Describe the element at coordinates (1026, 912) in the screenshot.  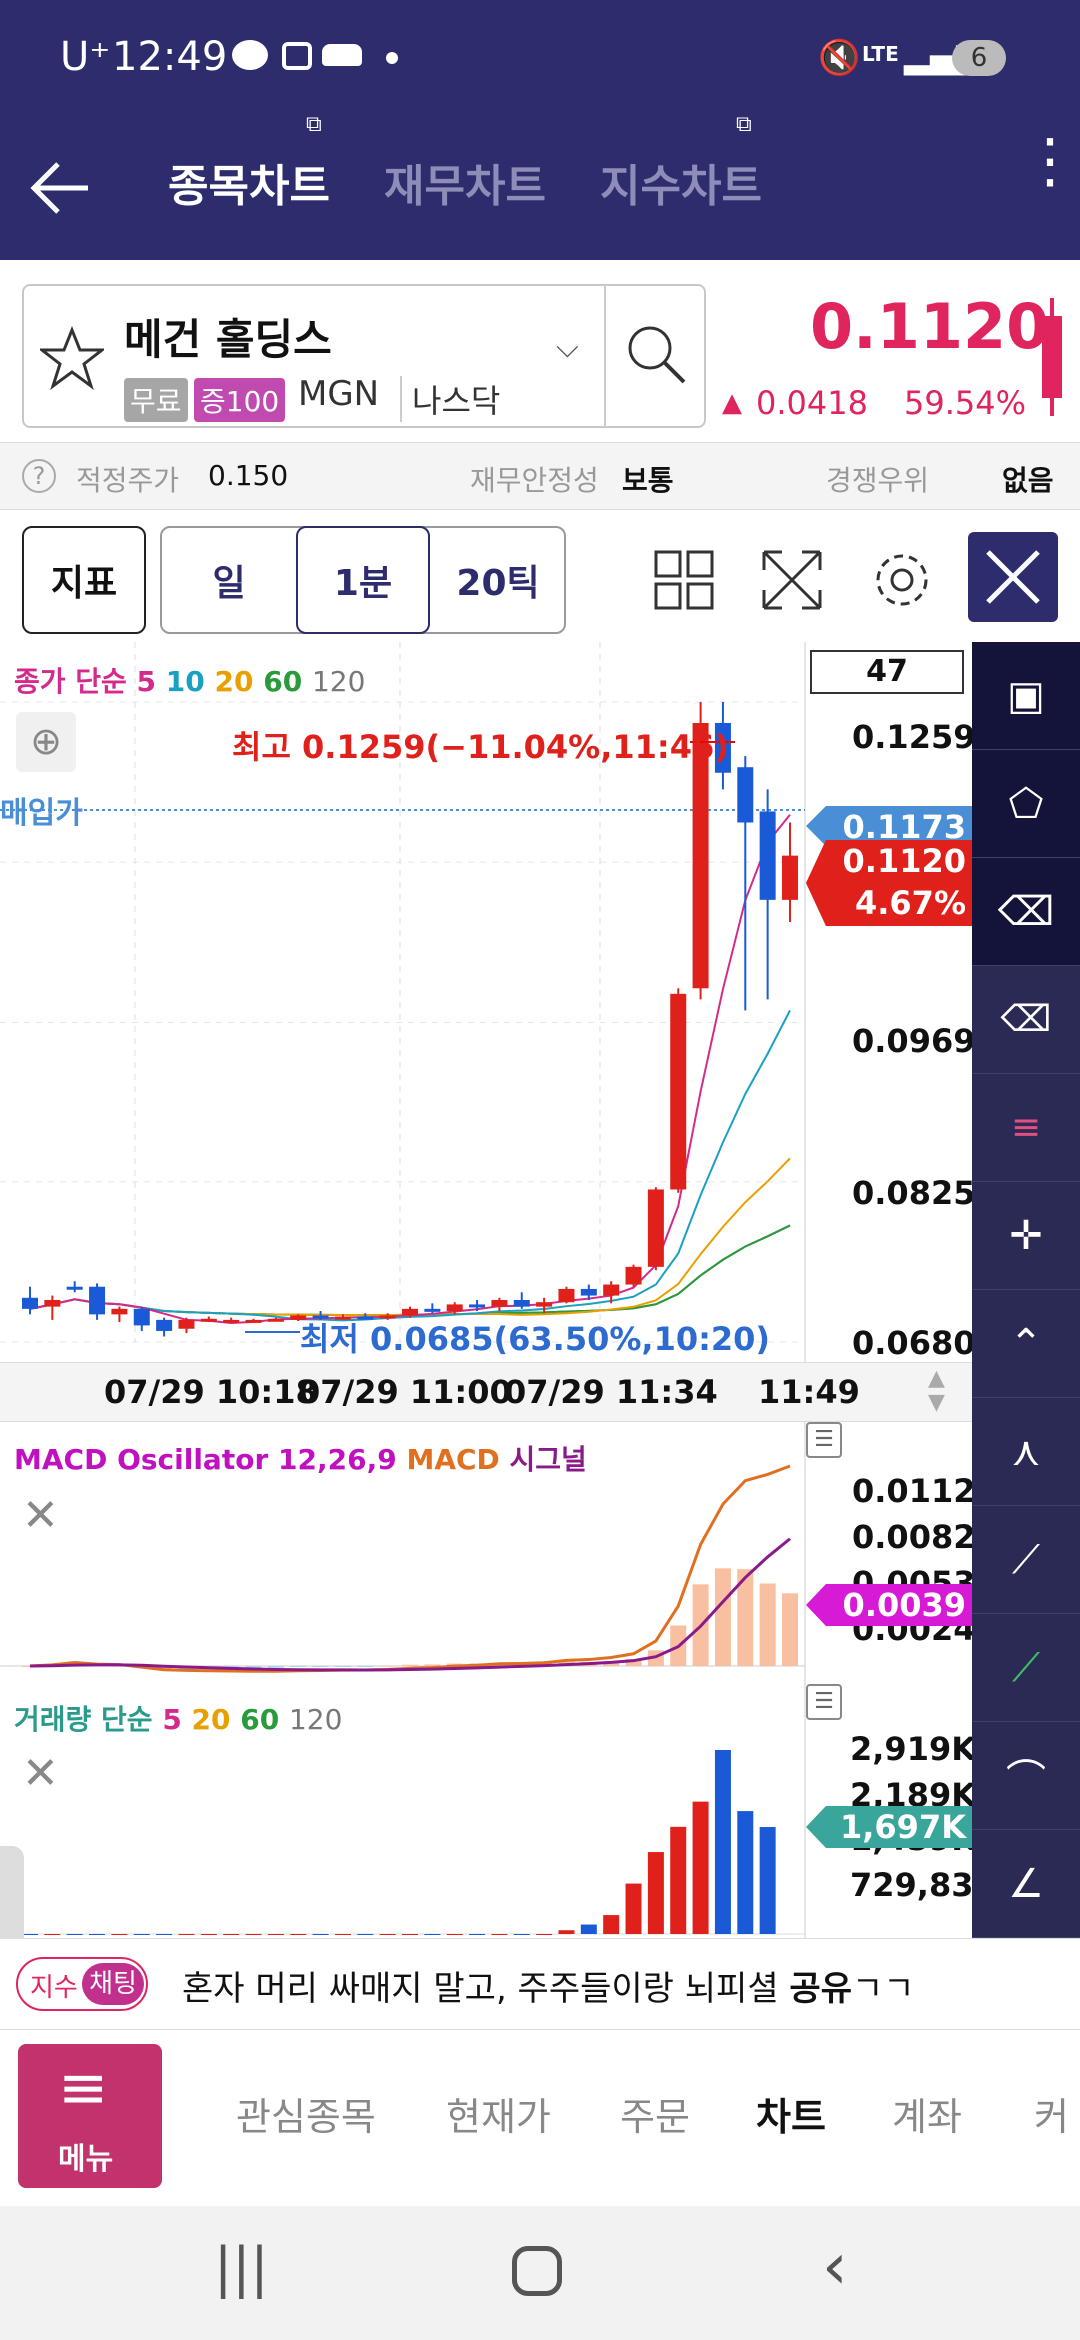
I see `eraser-tool: ⌫` at that location.